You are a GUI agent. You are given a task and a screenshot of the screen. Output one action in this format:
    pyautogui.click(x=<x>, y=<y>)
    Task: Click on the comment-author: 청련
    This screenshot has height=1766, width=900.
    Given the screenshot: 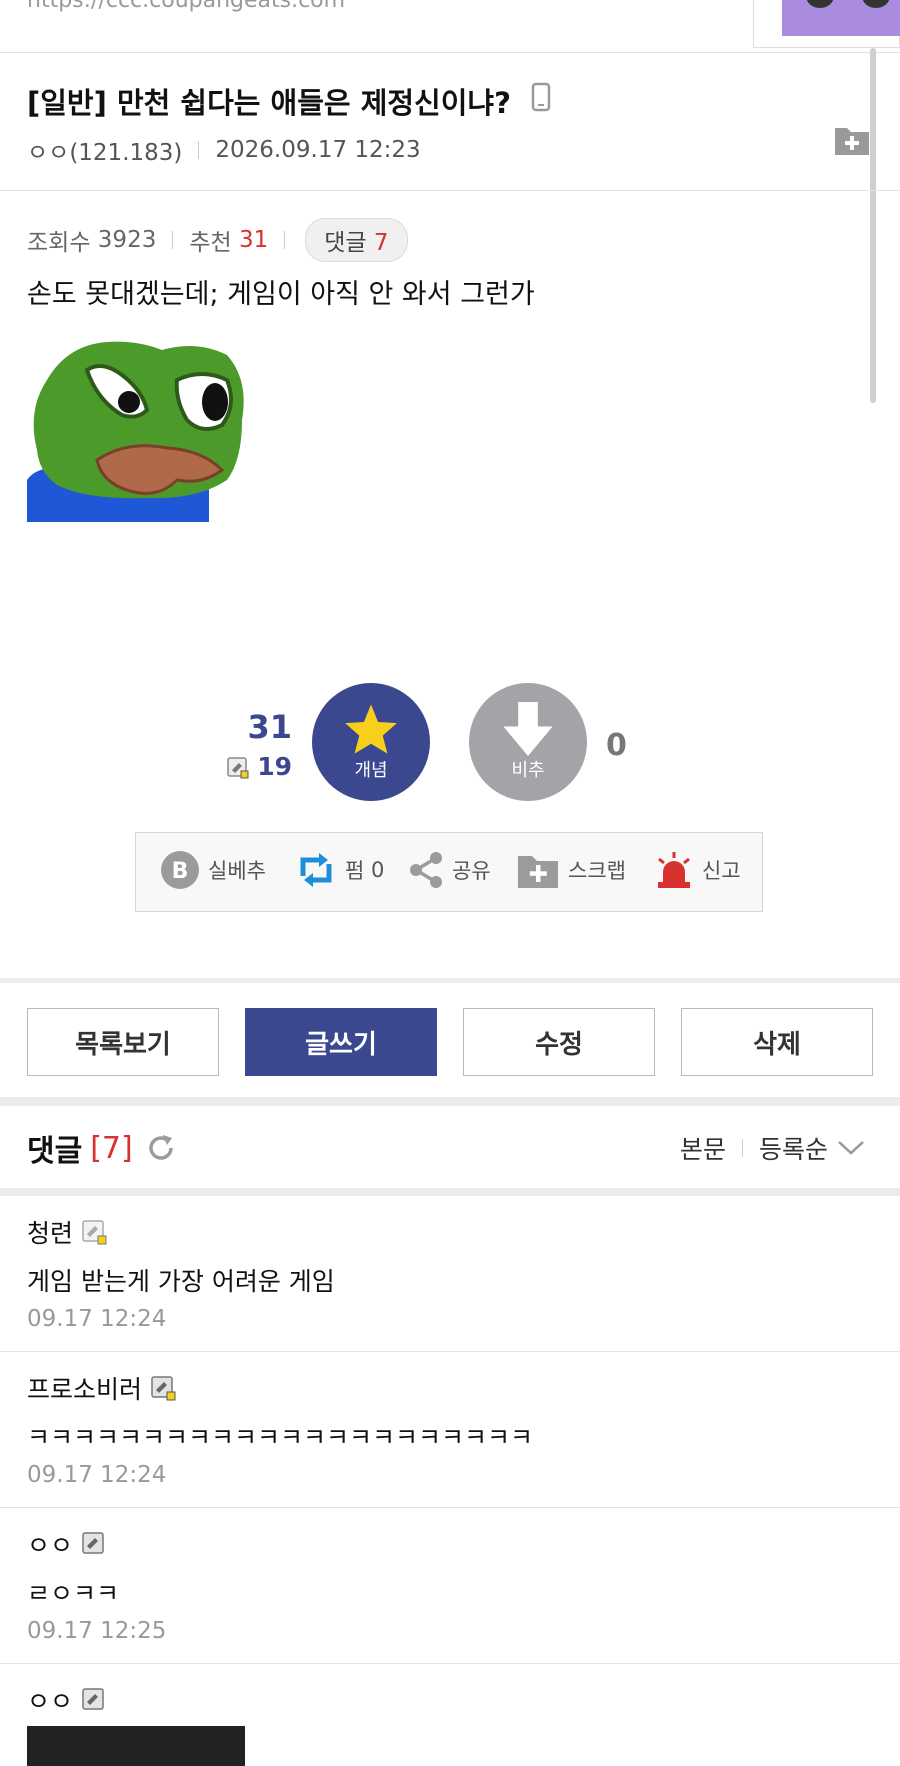 What is the action you would take?
    pyautogui.click(x=67, y=1232)
    